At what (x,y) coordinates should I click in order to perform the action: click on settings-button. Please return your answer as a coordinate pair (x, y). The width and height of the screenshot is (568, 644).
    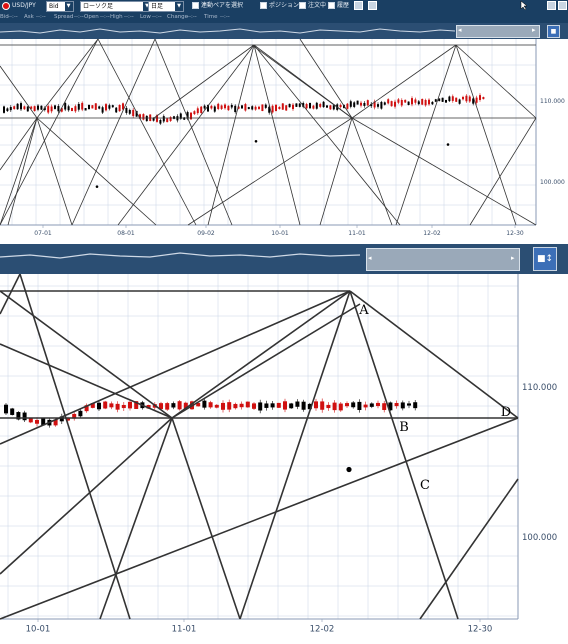
    Looking at the image, I should click on (551, 6).